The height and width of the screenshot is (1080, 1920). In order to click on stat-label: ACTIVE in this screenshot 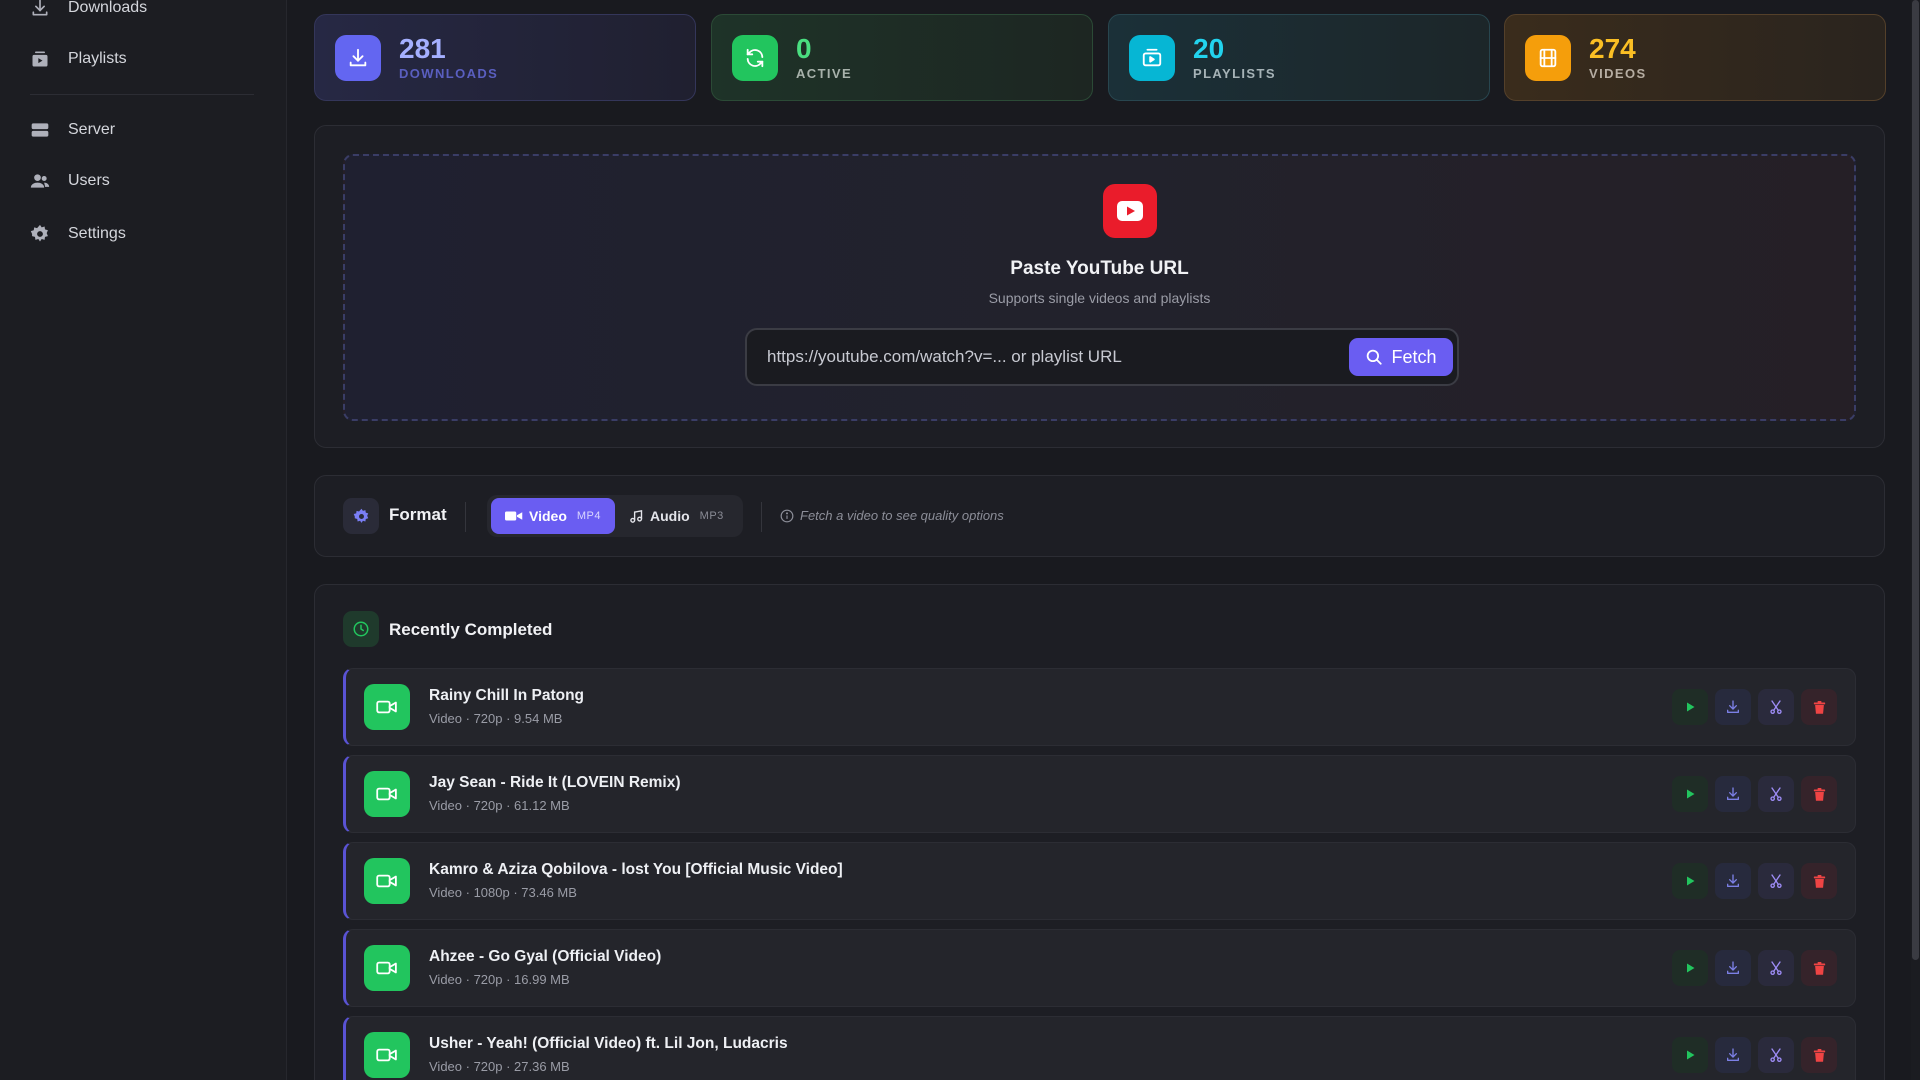, I will do `click(824, 73)`.